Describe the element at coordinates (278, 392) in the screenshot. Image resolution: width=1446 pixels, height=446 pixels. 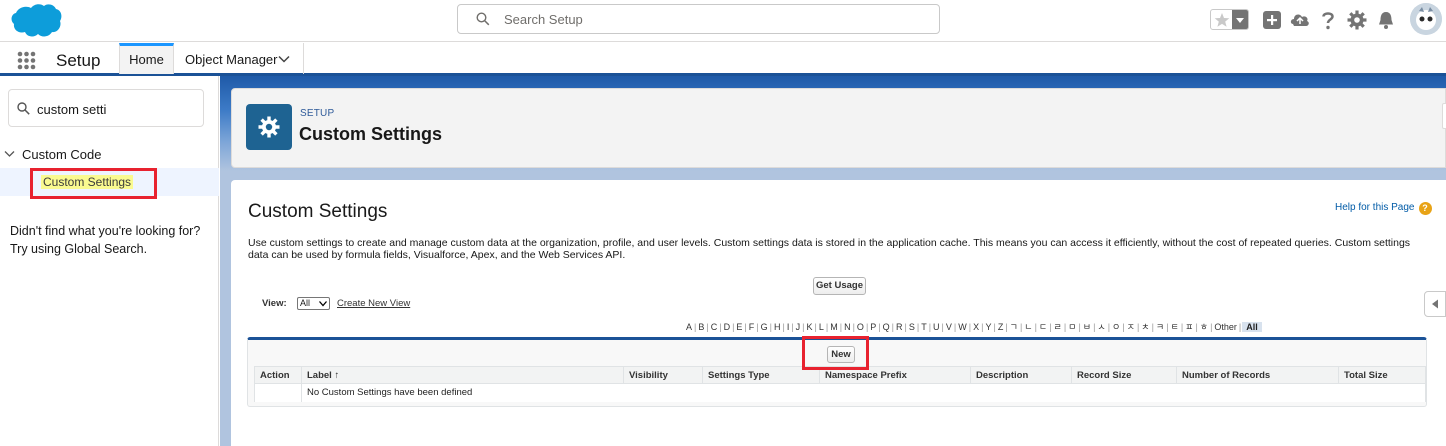
I see `table-cell` at that location.